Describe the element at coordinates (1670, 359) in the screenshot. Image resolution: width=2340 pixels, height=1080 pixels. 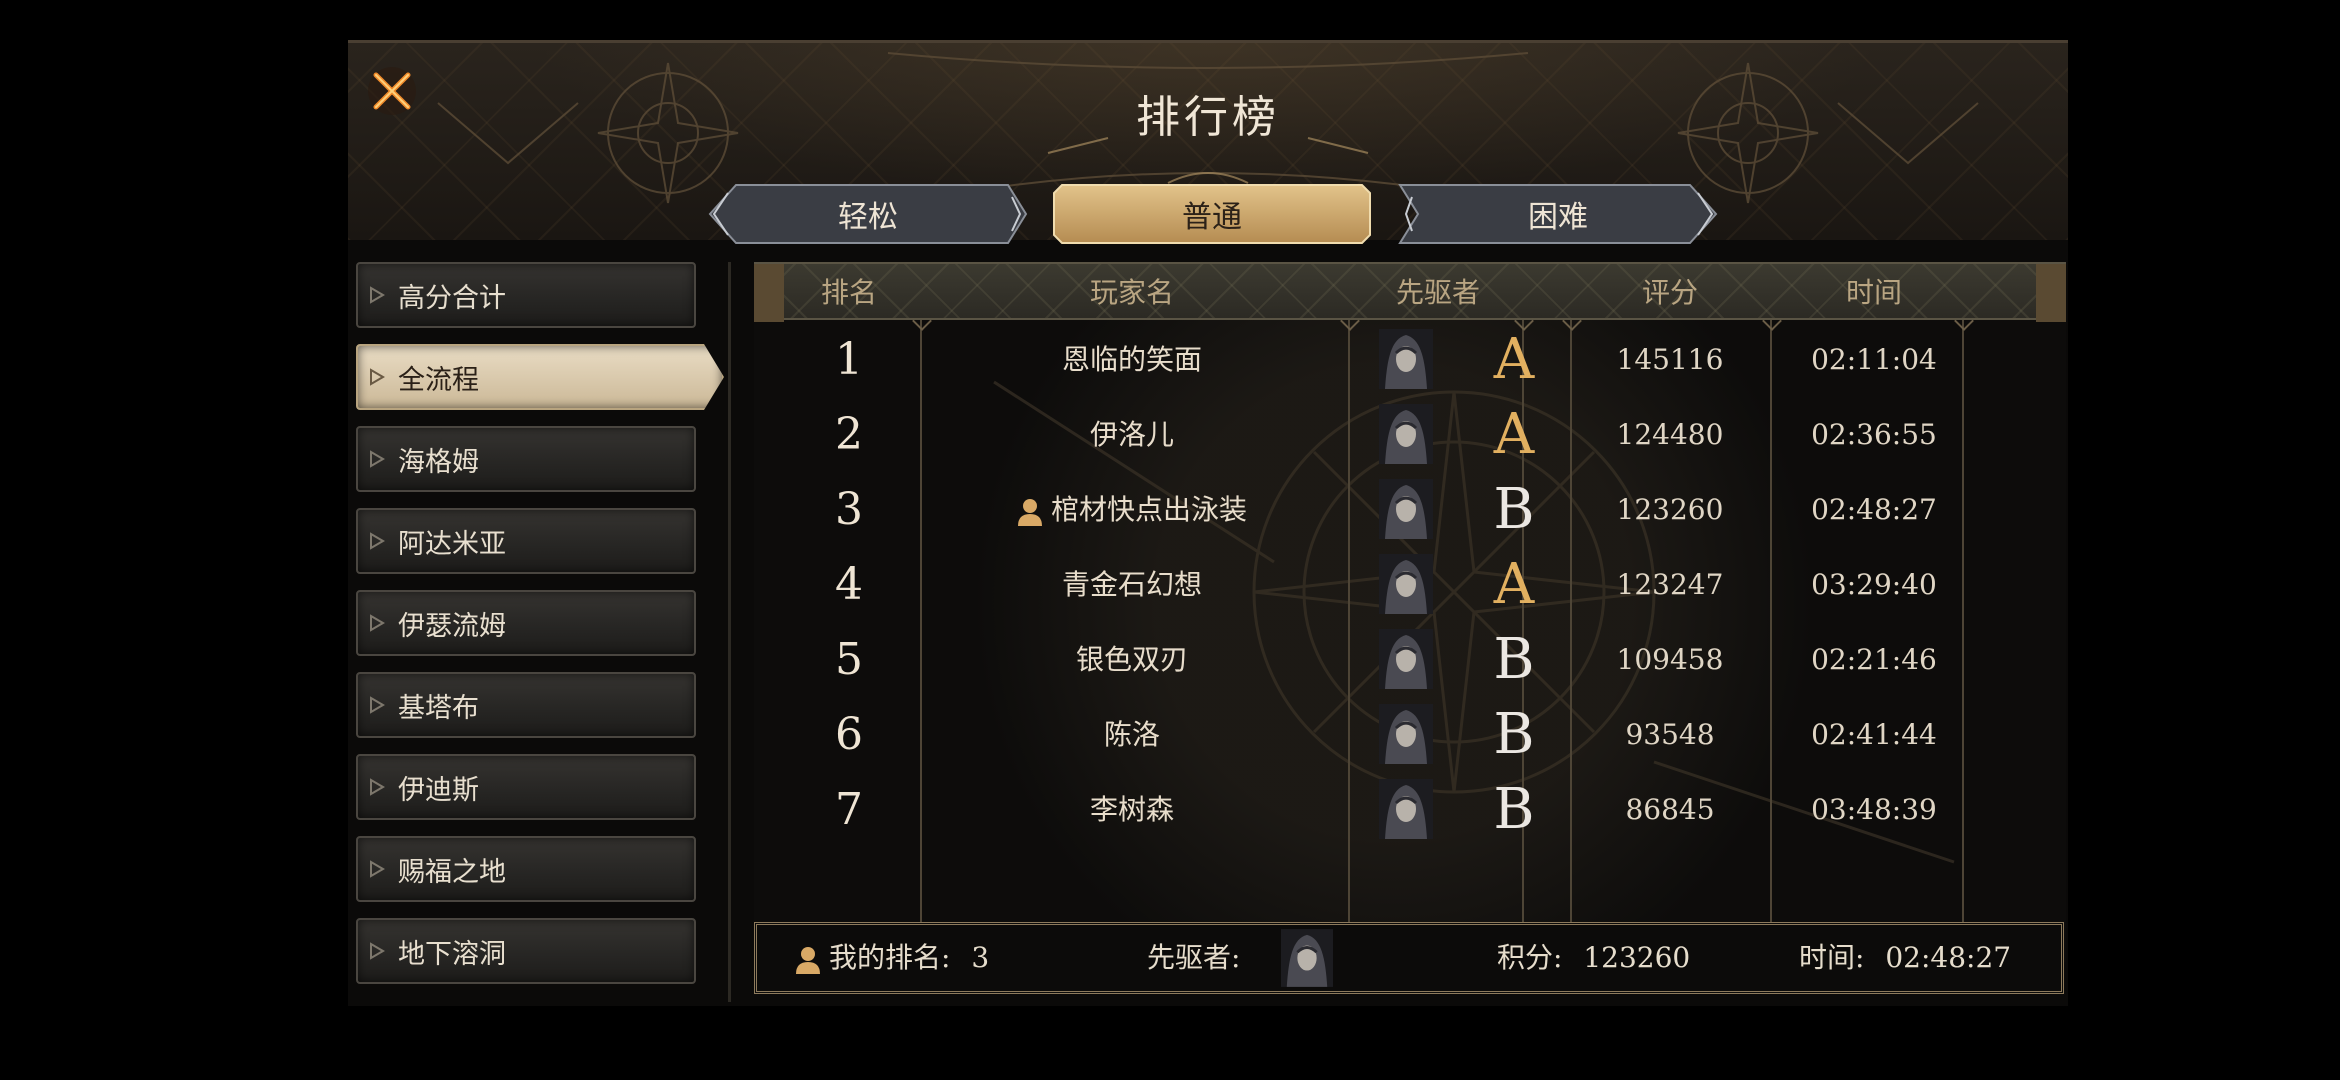
I see `score-cell: 145116` at that location.